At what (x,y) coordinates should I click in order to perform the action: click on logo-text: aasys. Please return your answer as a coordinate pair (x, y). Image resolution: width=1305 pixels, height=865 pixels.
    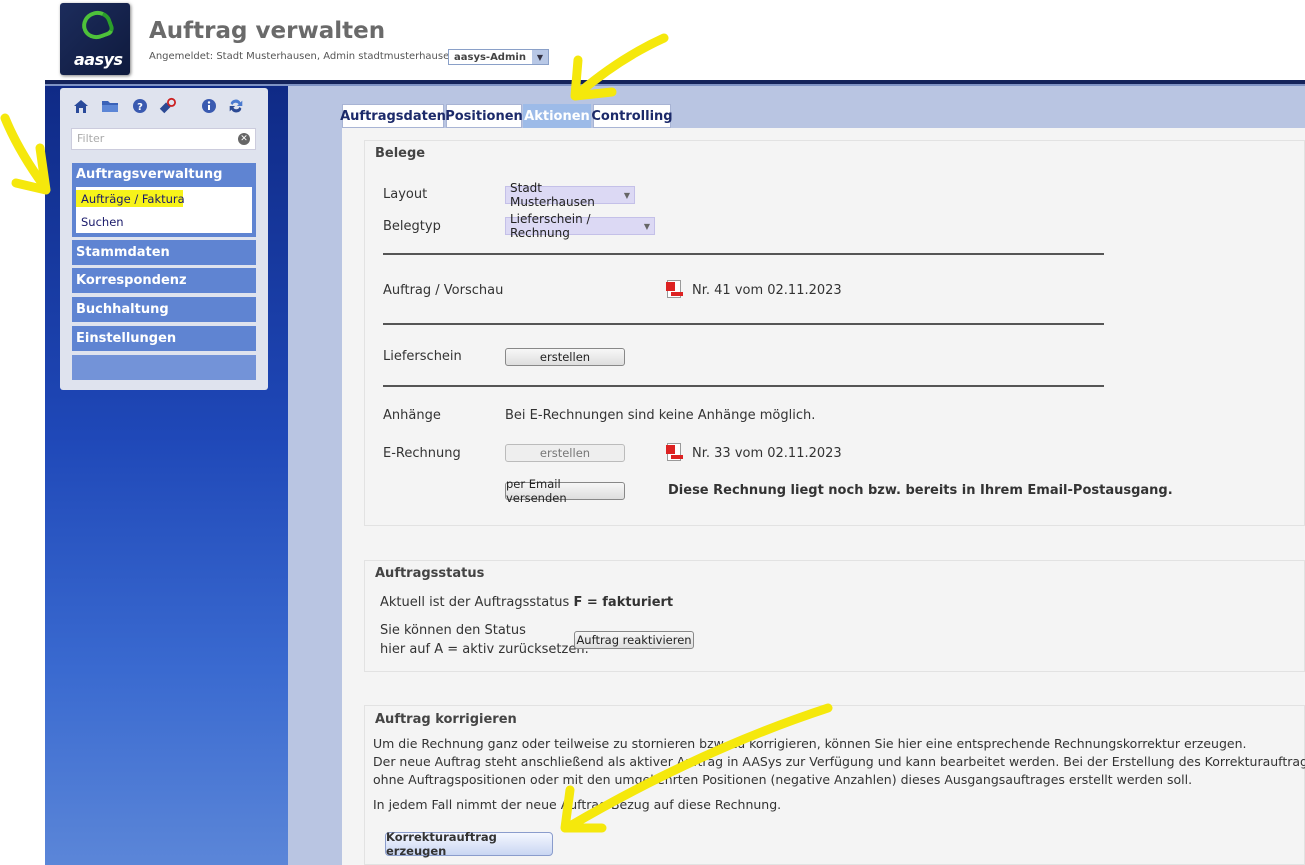
    Looking at the image, I should click on (98, 59).